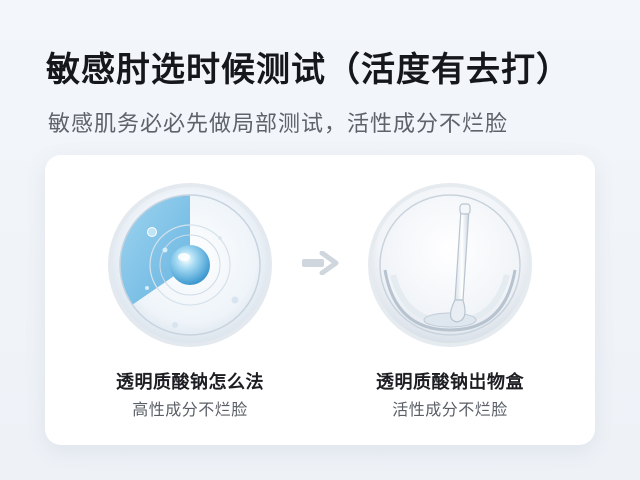 The image size is (640, 480). I want to click on serum-dish-illustration, so click(190, 265).